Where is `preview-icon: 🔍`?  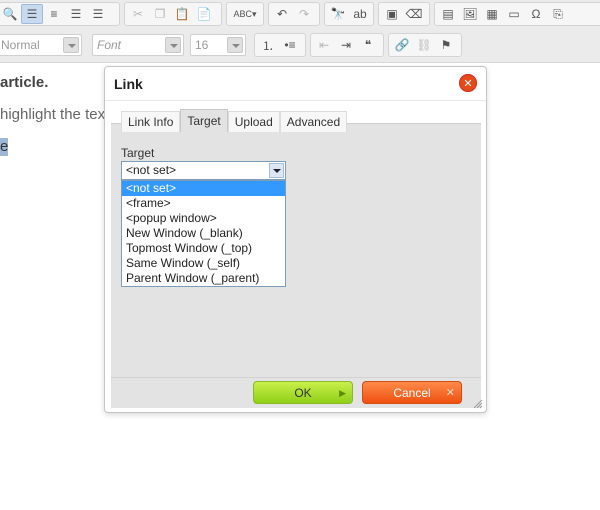
preview-icon: 🔍 is located at coordinates (10, 14).